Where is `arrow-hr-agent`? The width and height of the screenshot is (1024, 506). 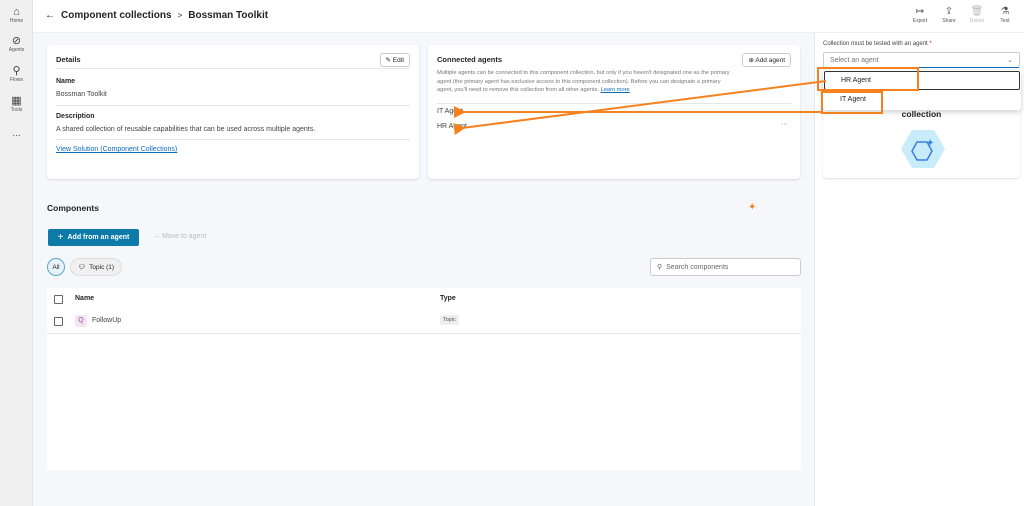 arrow-hr-agent is located at coordinates (640, 107).